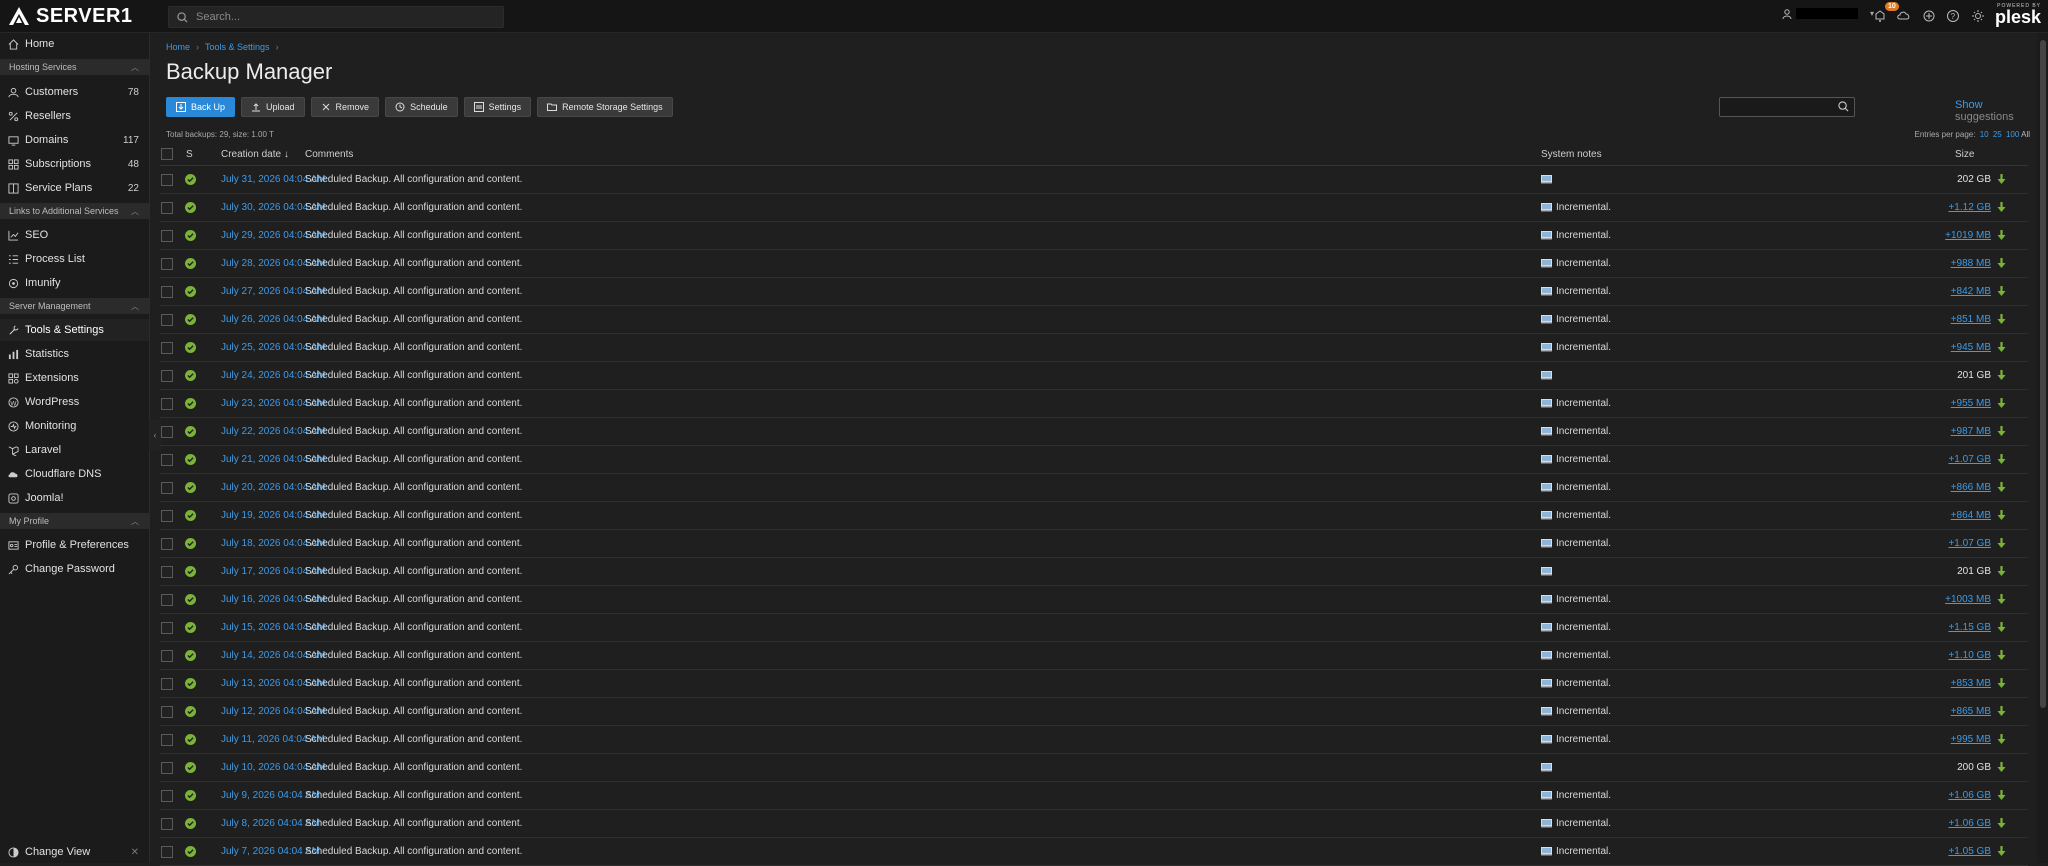 This screenshot has width=2048, height=866. I want to click on sidebar-item-extensions: Extensions, so click(74, 378).